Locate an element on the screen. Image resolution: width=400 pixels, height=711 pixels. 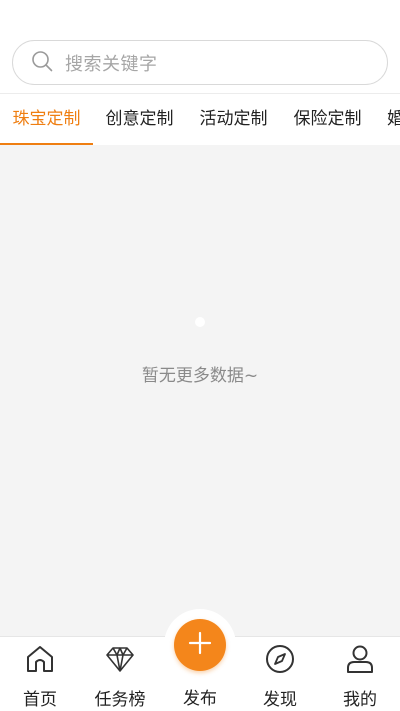
tab-wedding: 婚 is located at coordinates (387, 119).